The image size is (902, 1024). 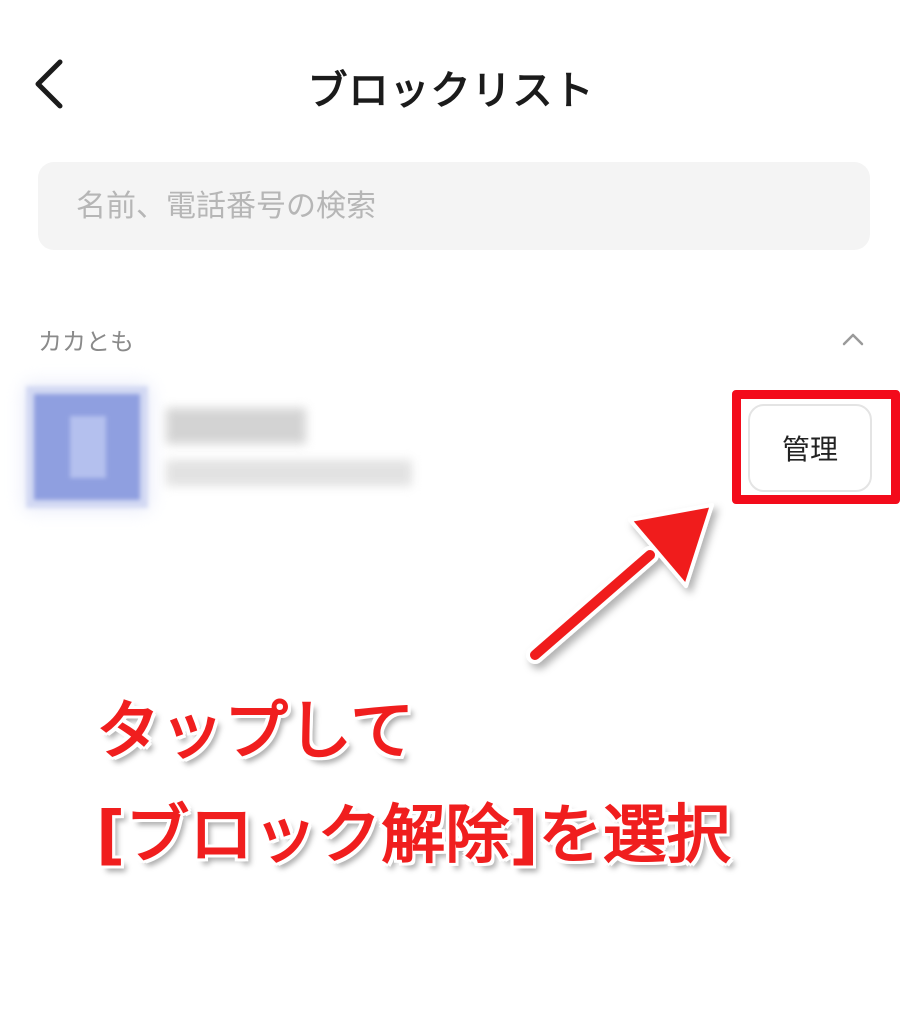 I want to click on contact-detail-blurred, so click(x=289, y=473).